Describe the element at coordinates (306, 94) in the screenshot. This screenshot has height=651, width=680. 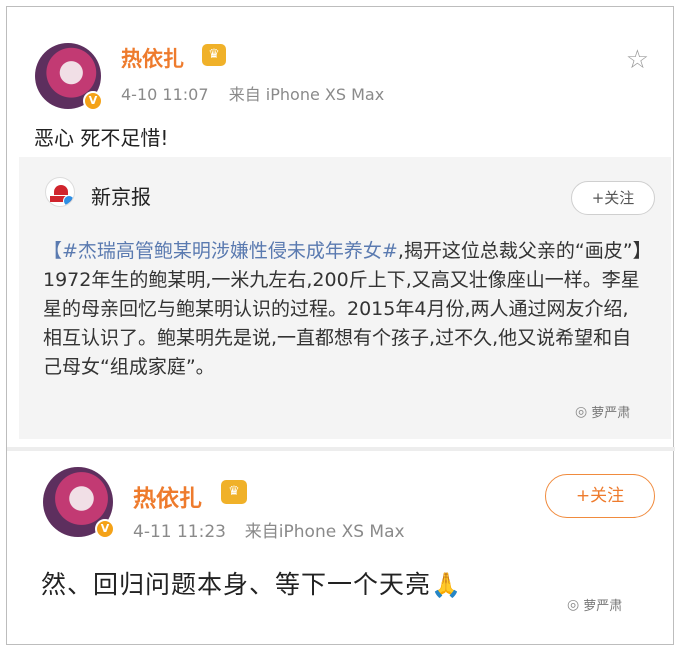
I see `post-source: 来自 iPhone XS Max` at that location.